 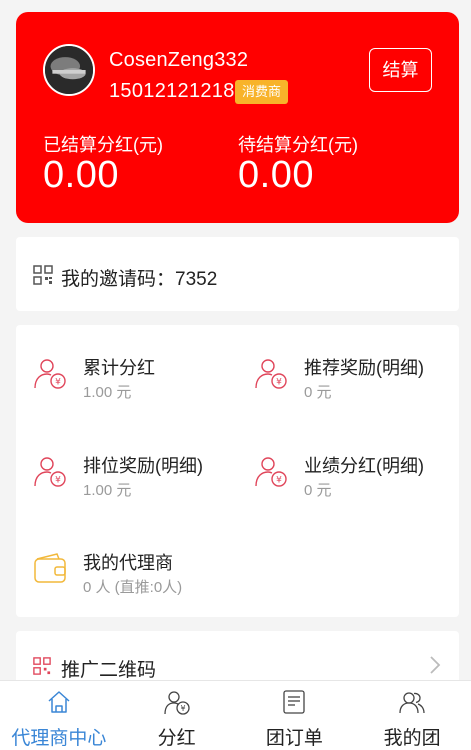 What do you see at coordinates (139, 279) in the screenshot?
I see `invite-code-text: 我的邀请码：7352` at bounding box center [139, 279].